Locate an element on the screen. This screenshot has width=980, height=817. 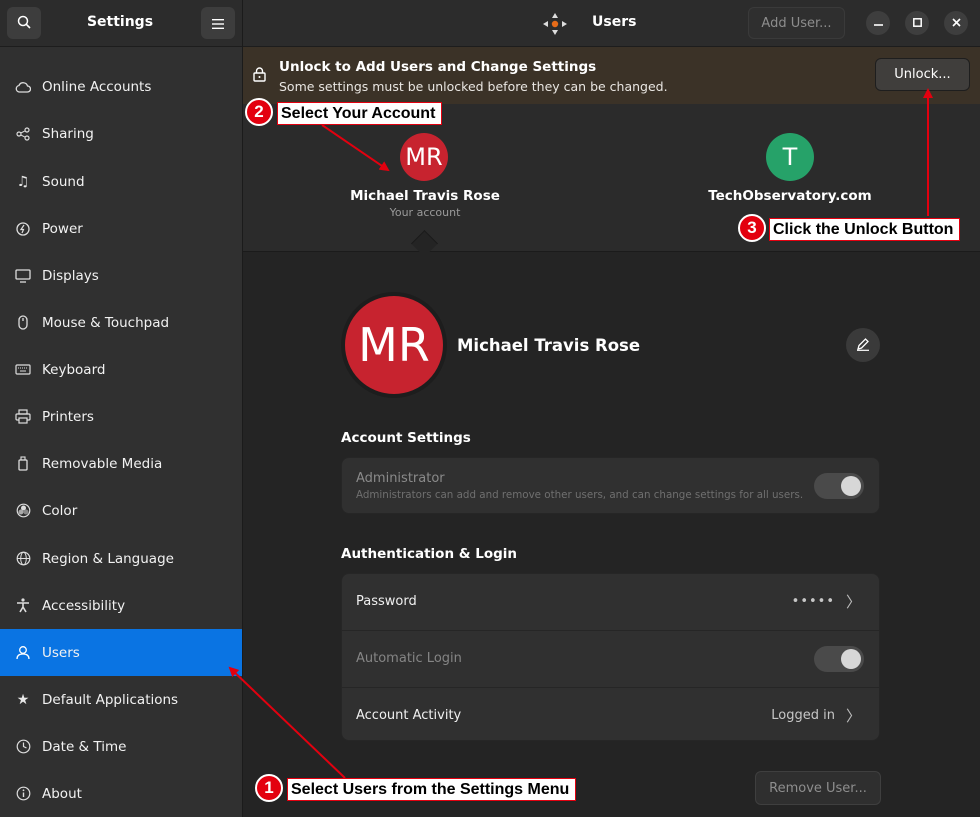
sidebar-item-power: Power is located at coordinates (121, 228).